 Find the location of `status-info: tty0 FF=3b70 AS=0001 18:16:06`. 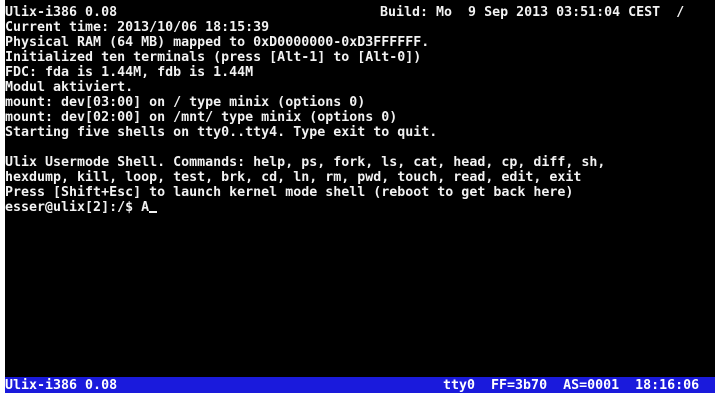

status-info: tty0 FF=3b70 AS=0001 18:16:06 is located at coordinates (571, 385).